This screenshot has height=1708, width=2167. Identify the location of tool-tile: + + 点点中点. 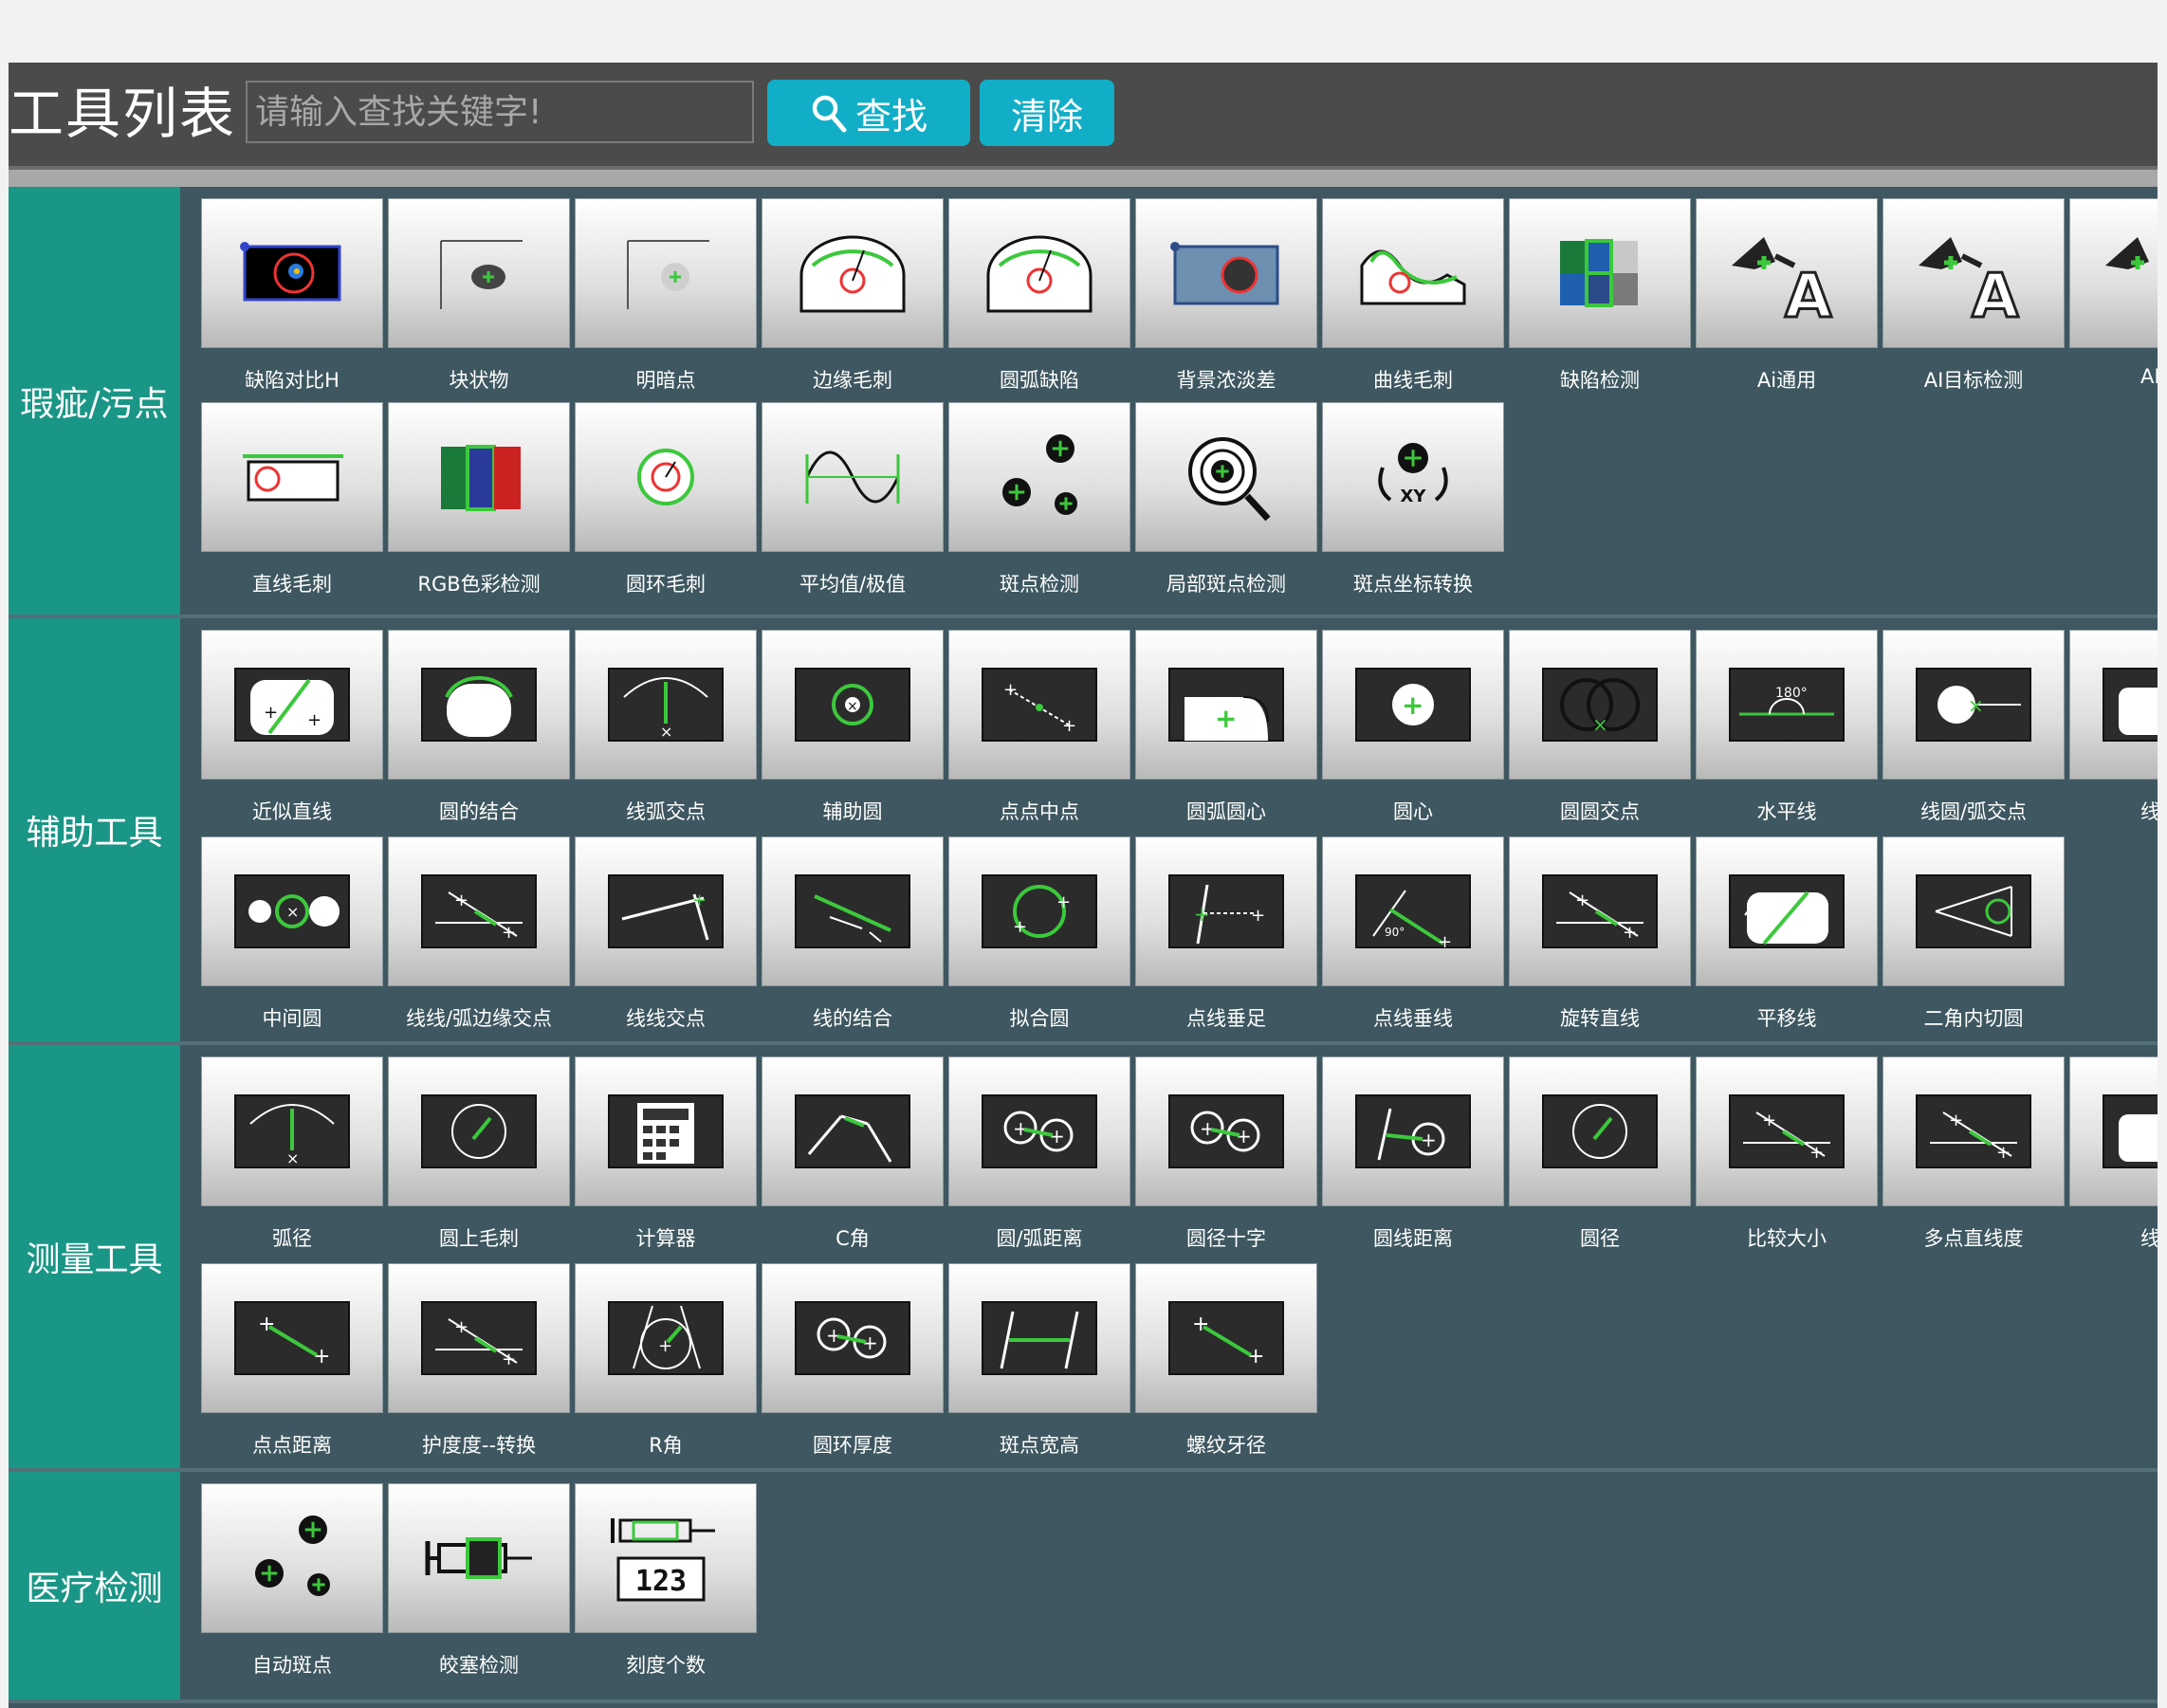
(1039, 732).